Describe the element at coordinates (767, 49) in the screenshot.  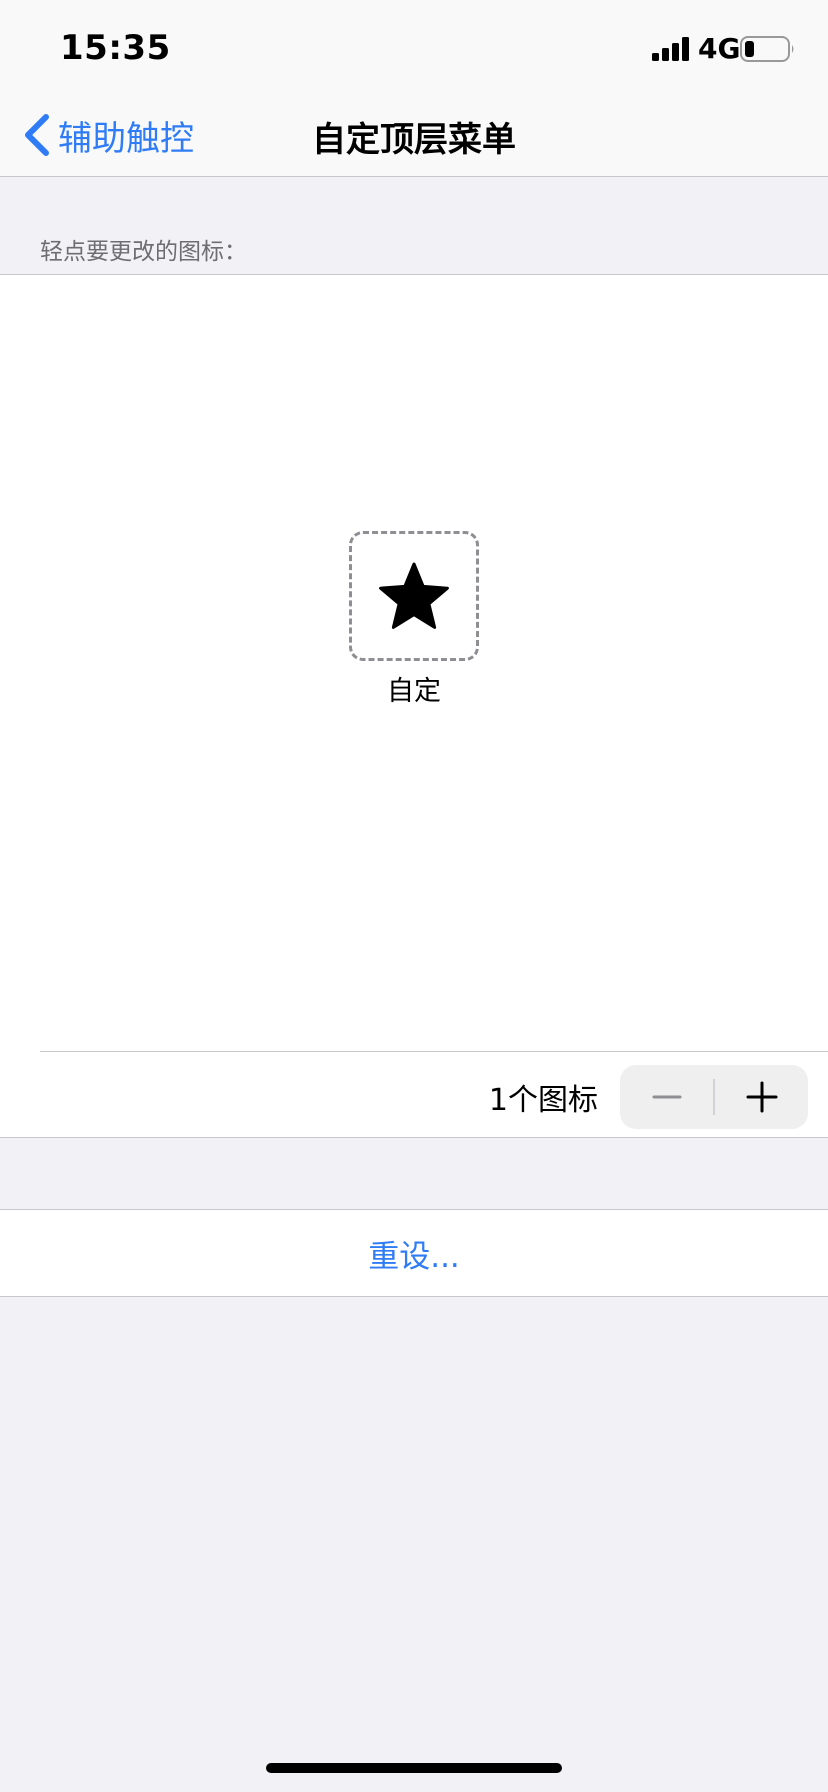
I see `battery-low-icon` at that location.